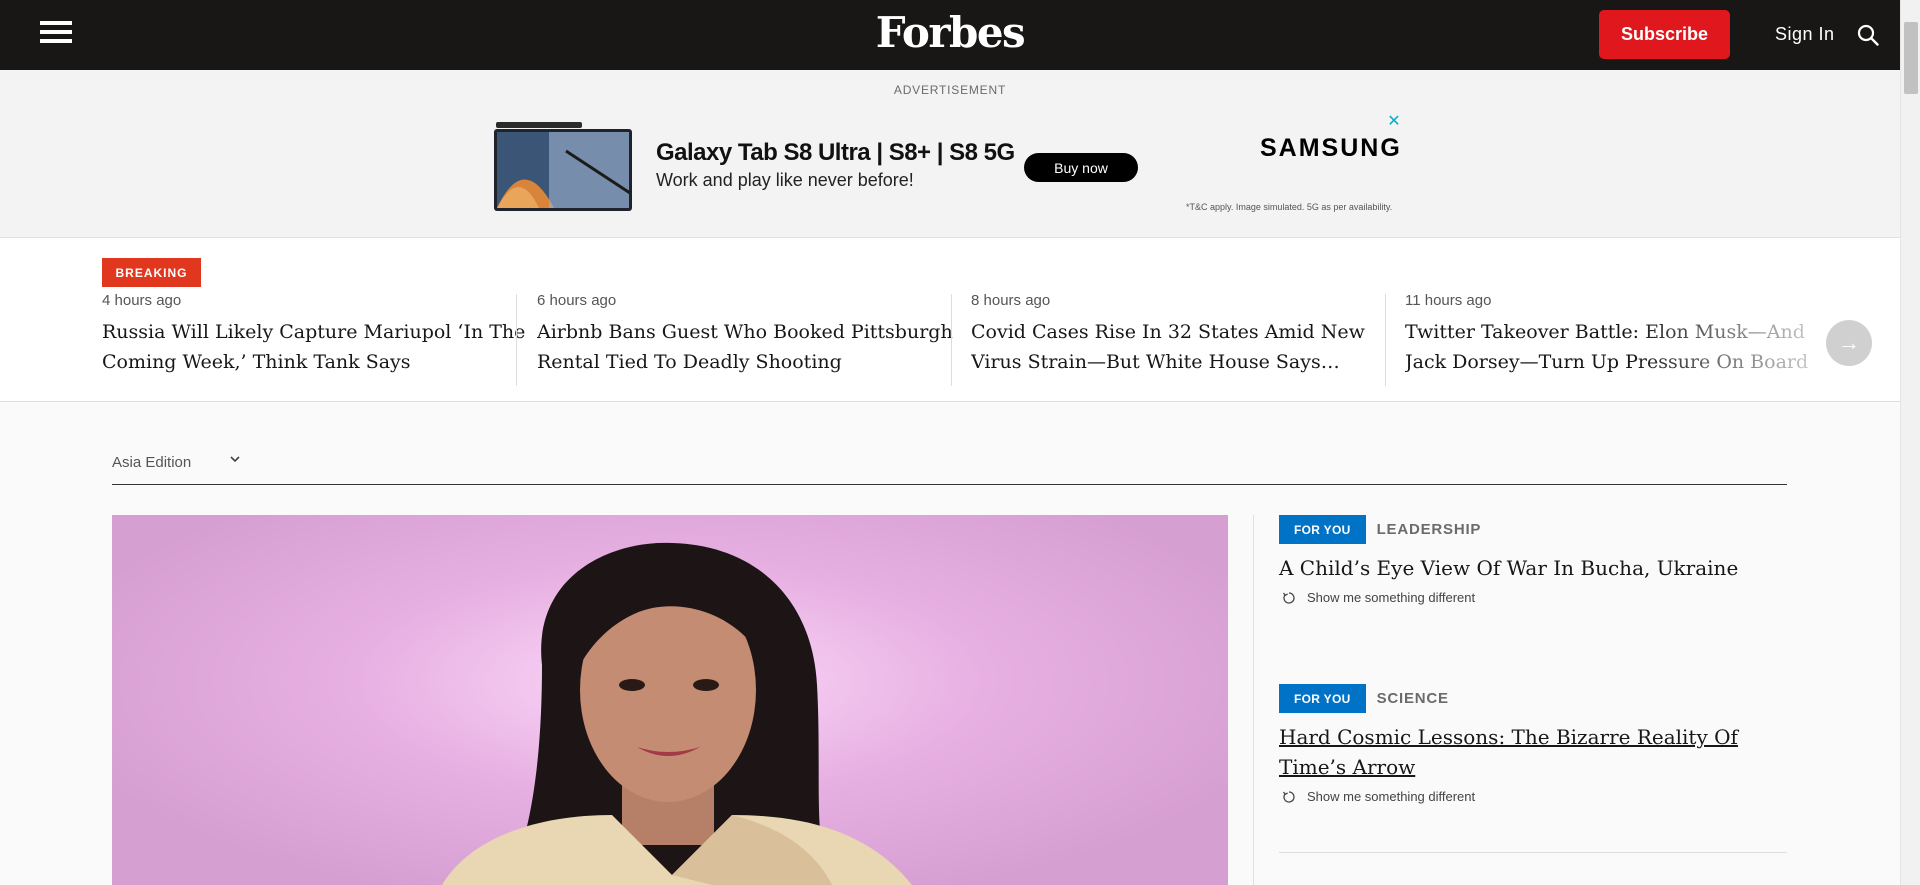 This screenshot has height=885, width=1920. Describe the element at coordinates (1448, 300) in the screenshot. I see `news-timestamp: 11 hours ago` at that location.